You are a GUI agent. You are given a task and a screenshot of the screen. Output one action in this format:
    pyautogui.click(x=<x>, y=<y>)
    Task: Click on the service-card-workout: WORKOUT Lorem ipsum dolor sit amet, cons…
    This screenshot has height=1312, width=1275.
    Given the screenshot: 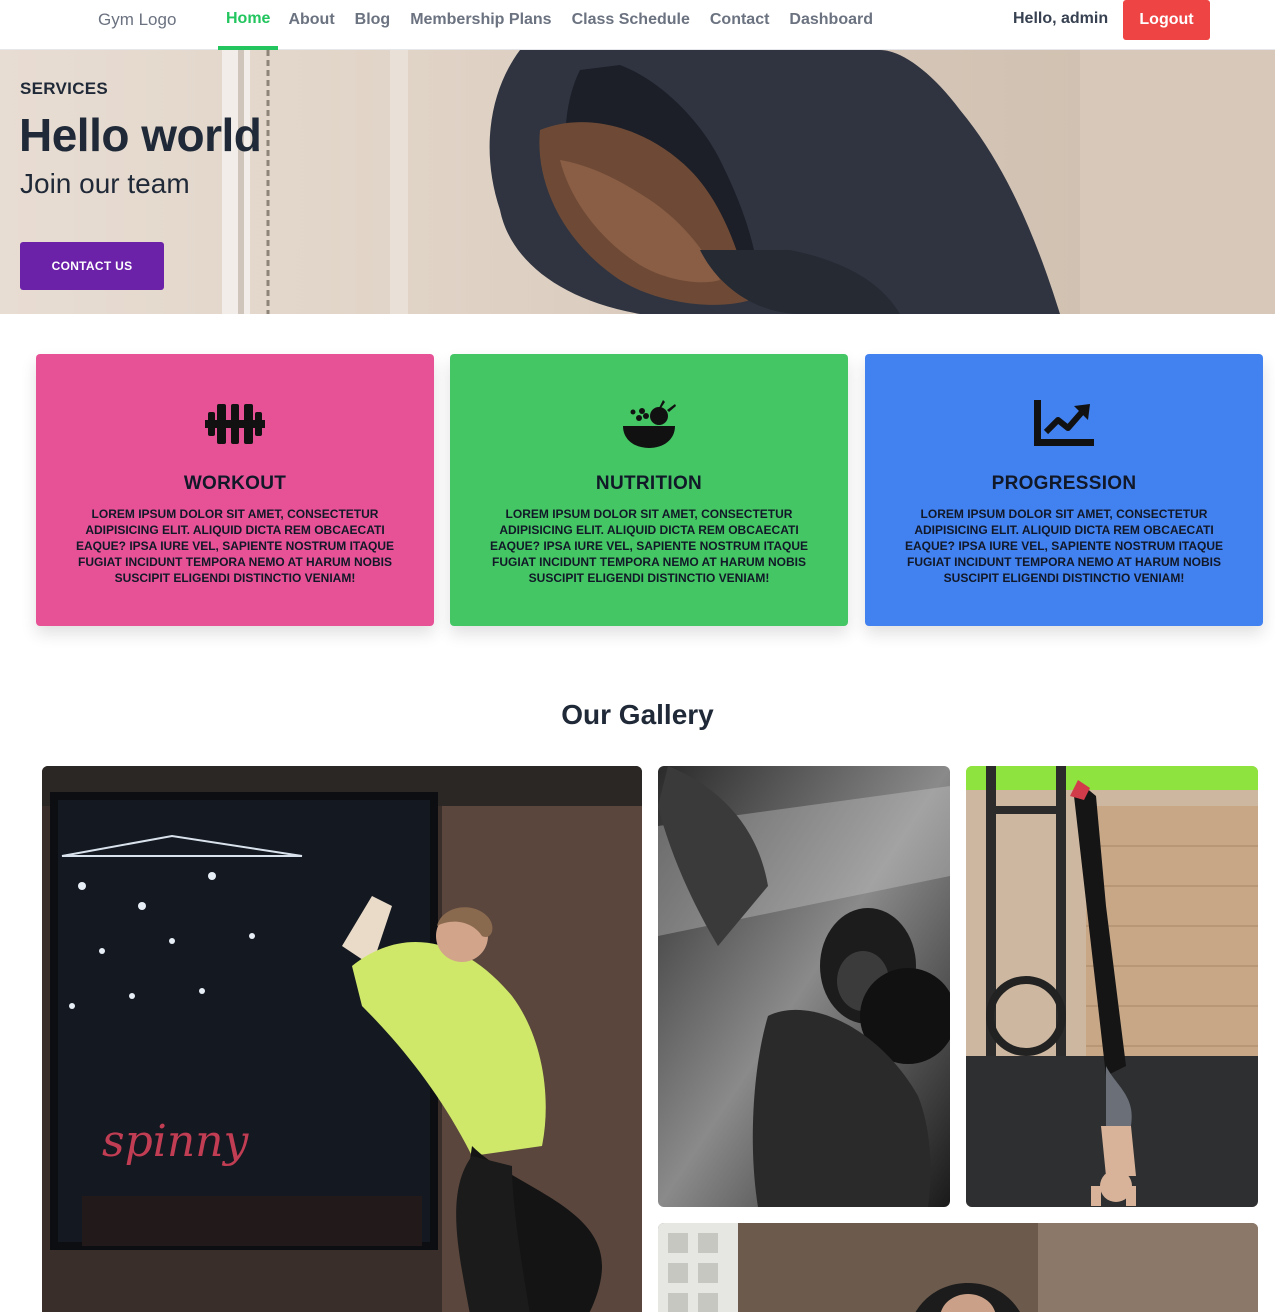 What is the action you would take?
    pyautogui.click(x=235, y=490)
    